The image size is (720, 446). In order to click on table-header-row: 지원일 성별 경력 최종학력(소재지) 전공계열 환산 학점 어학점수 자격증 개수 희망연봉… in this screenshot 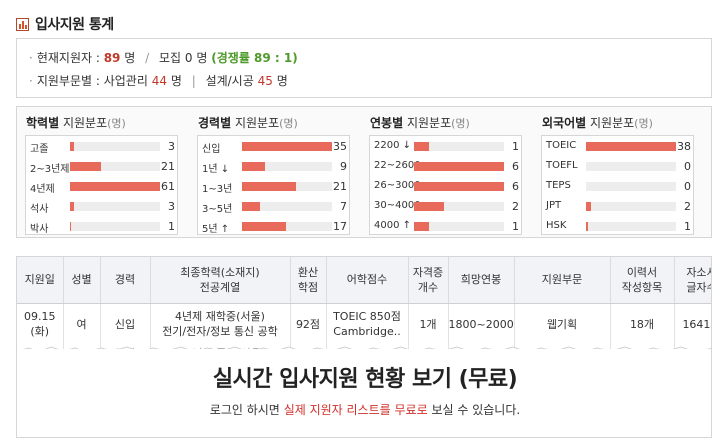, I will do `click(364, 280)`.